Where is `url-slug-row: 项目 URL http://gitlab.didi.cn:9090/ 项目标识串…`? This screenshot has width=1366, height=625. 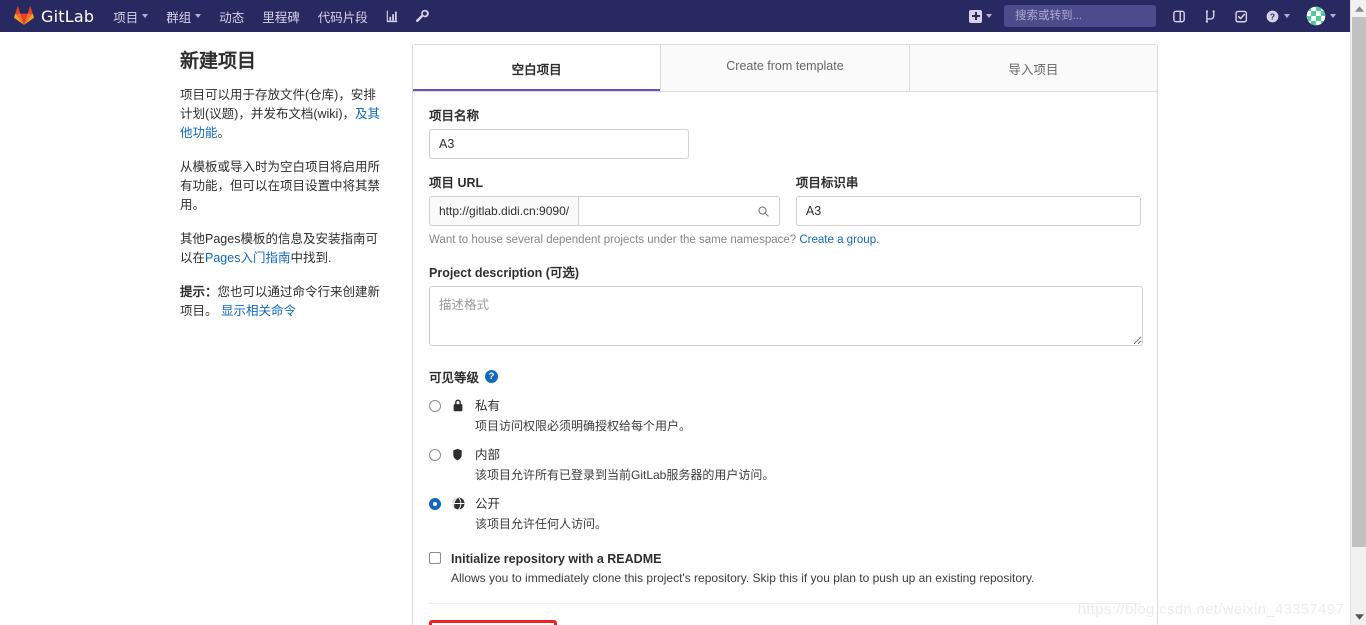 url-slug-row: 项目 URL http://gitlab.didi.cn:9090/ 项目标识串… is located at coordinates (785, 199).